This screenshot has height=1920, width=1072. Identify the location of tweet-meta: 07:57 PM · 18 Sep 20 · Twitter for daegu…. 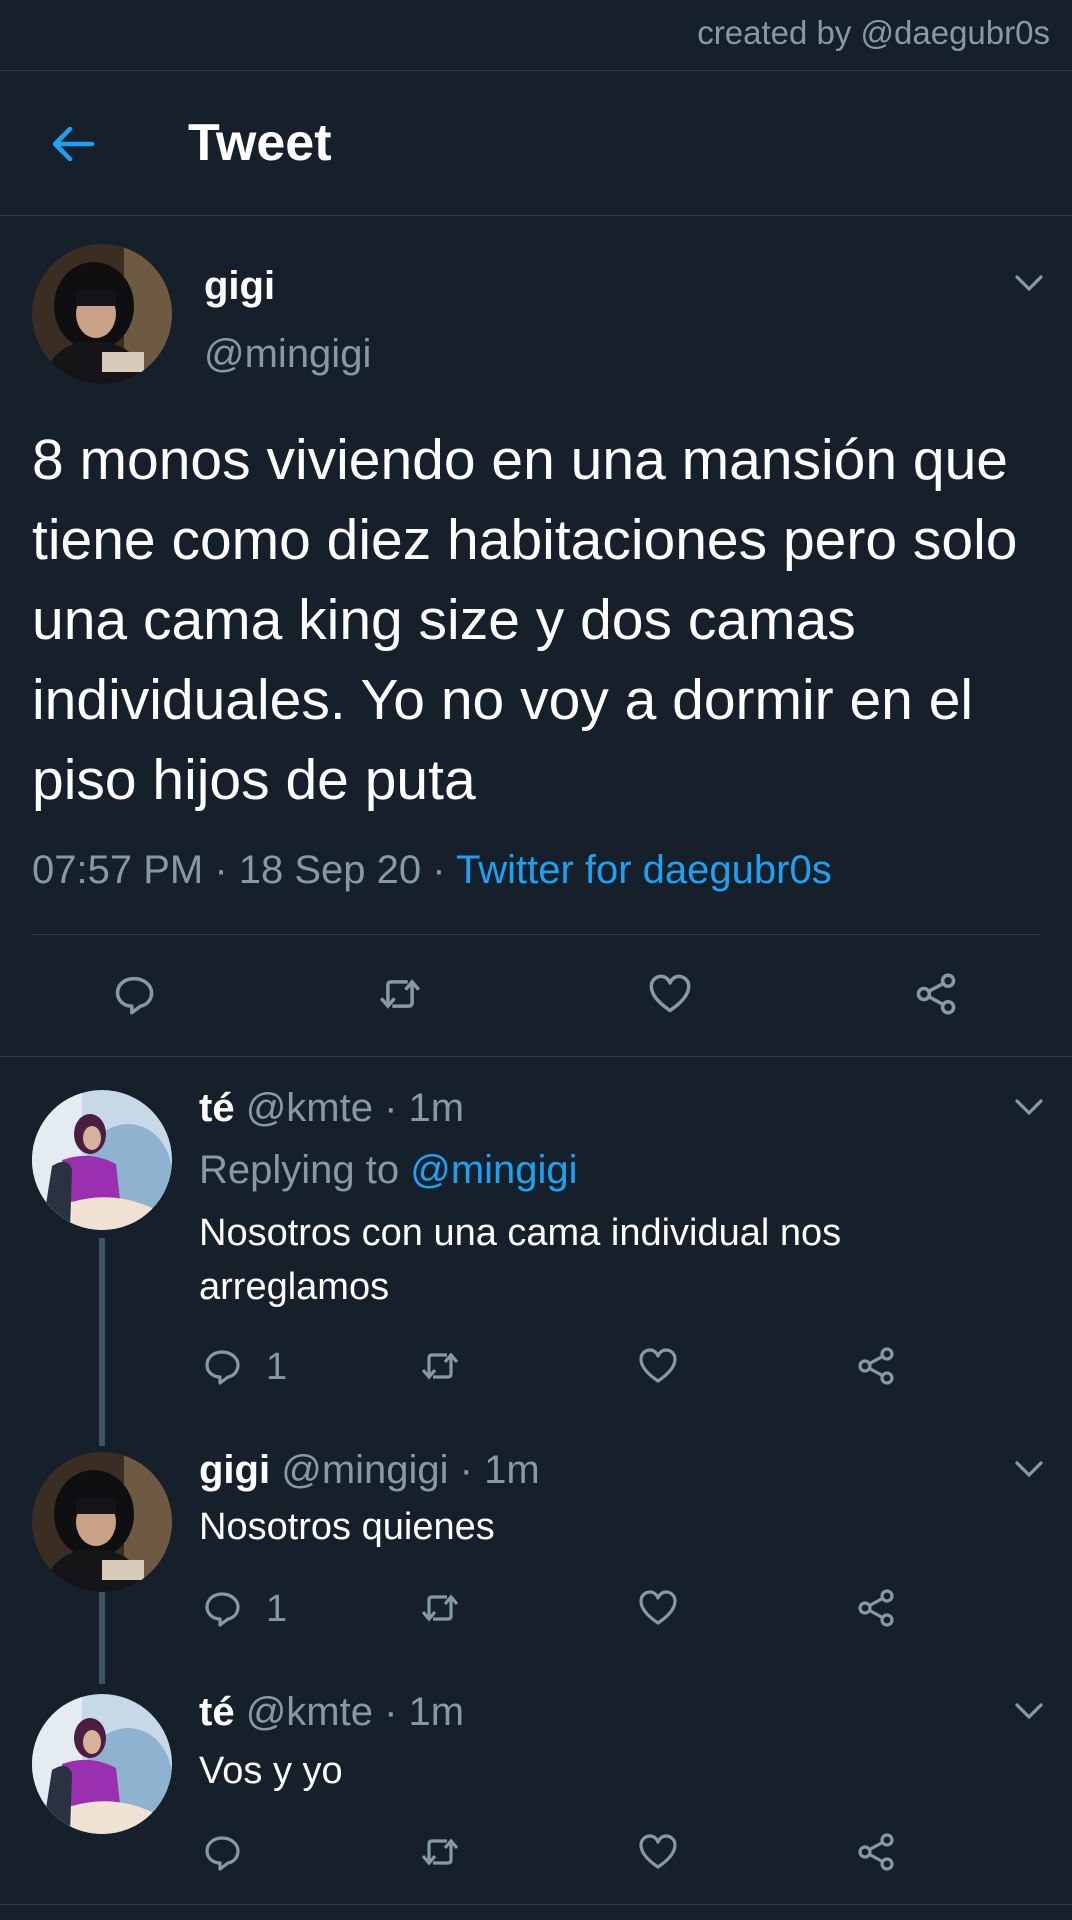
(432, 870).